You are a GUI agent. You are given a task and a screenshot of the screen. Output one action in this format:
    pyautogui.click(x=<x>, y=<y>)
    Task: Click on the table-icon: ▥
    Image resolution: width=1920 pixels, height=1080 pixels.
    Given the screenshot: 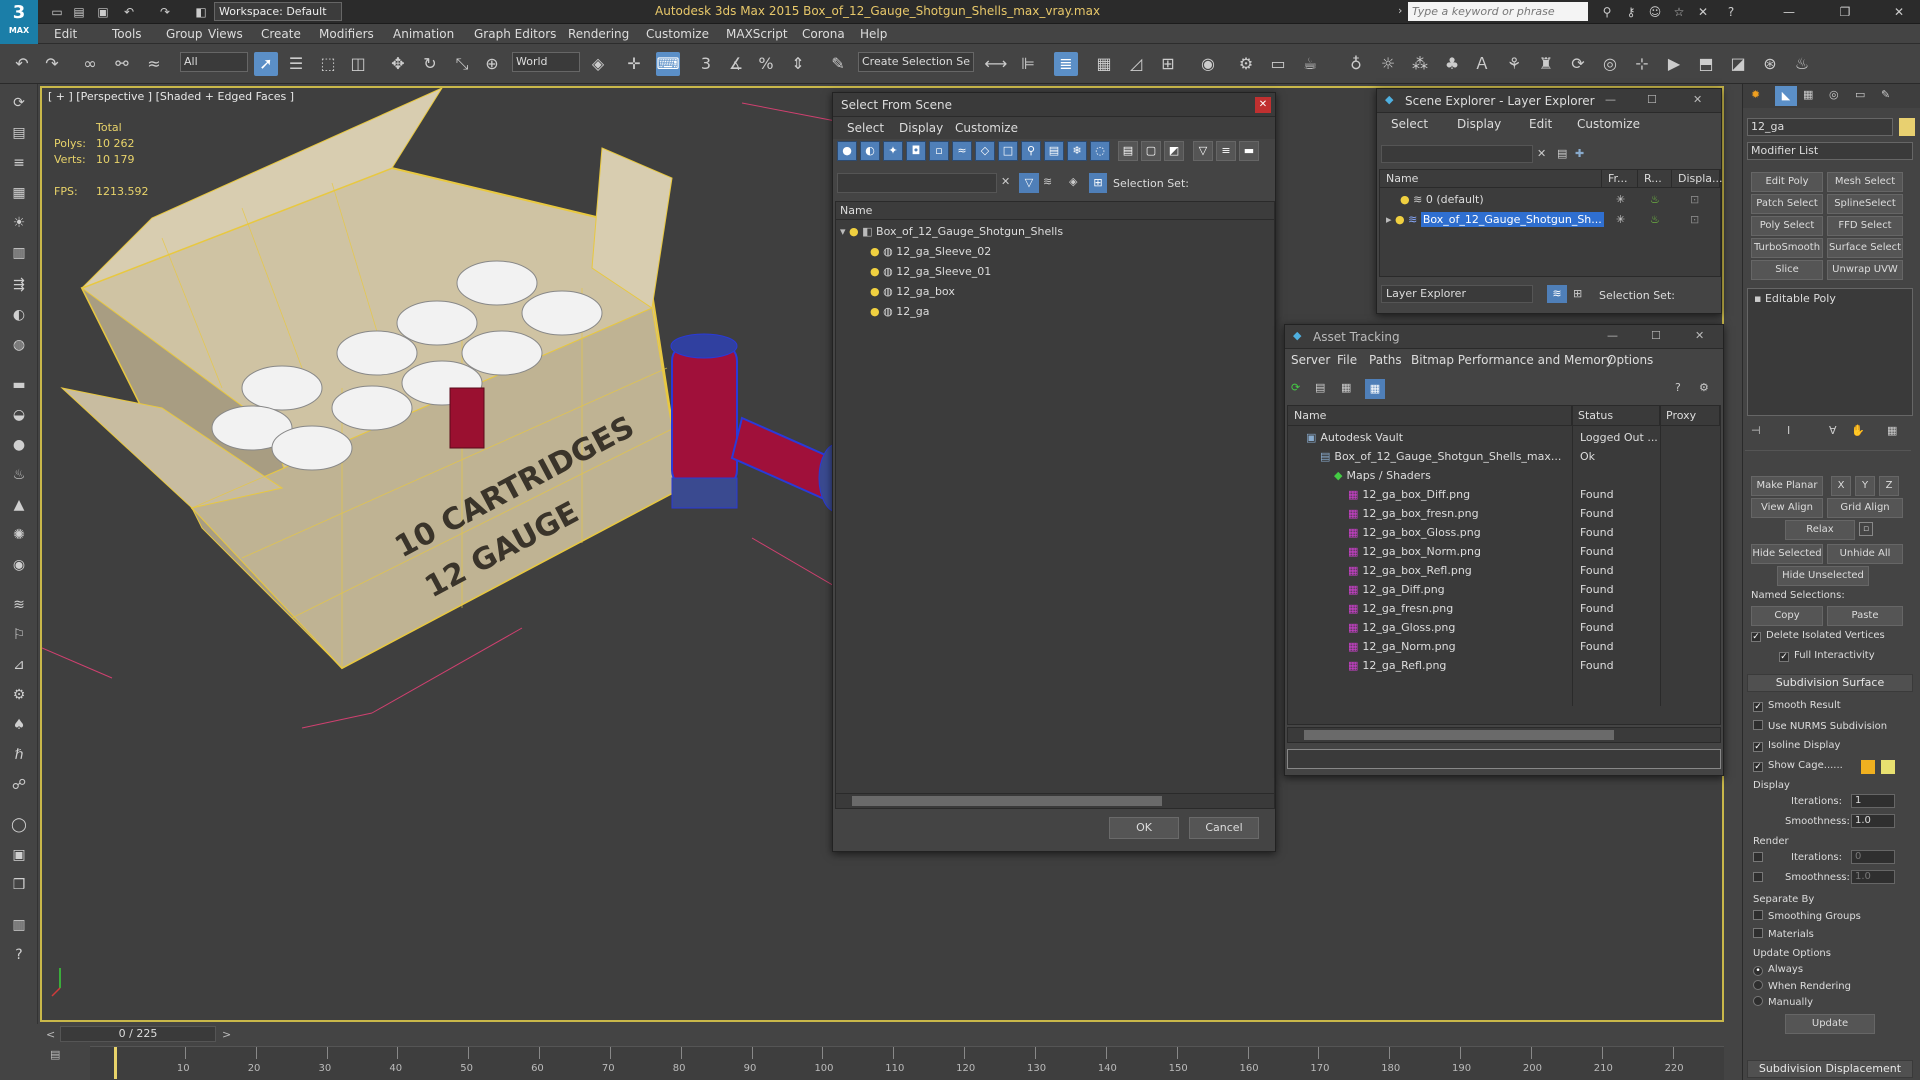 What is the action you would take?
    pyautogui.click(x=19, y=253)
    